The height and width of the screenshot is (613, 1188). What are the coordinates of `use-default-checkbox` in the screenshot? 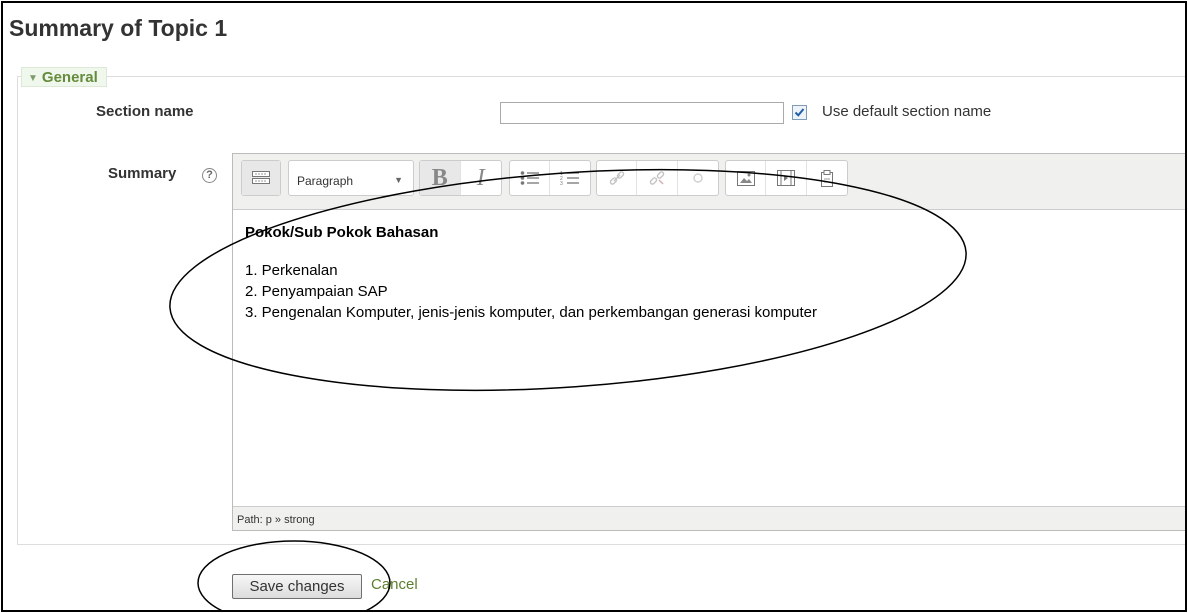 It's located at (799, 112).